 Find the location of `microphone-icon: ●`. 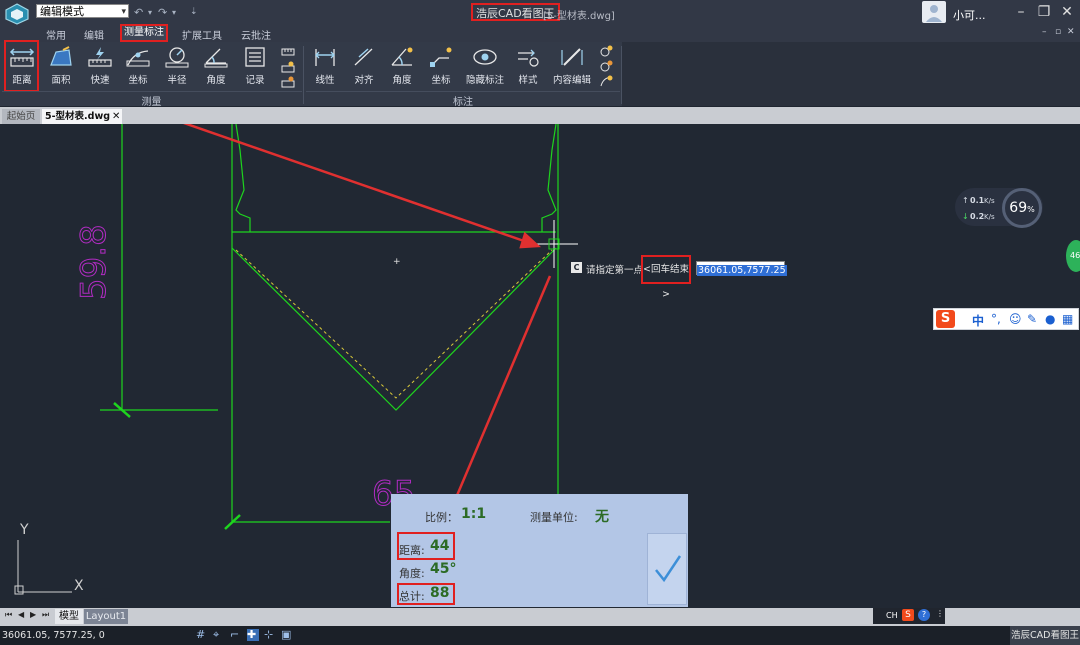

microphone-icon: ● is located at coordinates (1050, 319).